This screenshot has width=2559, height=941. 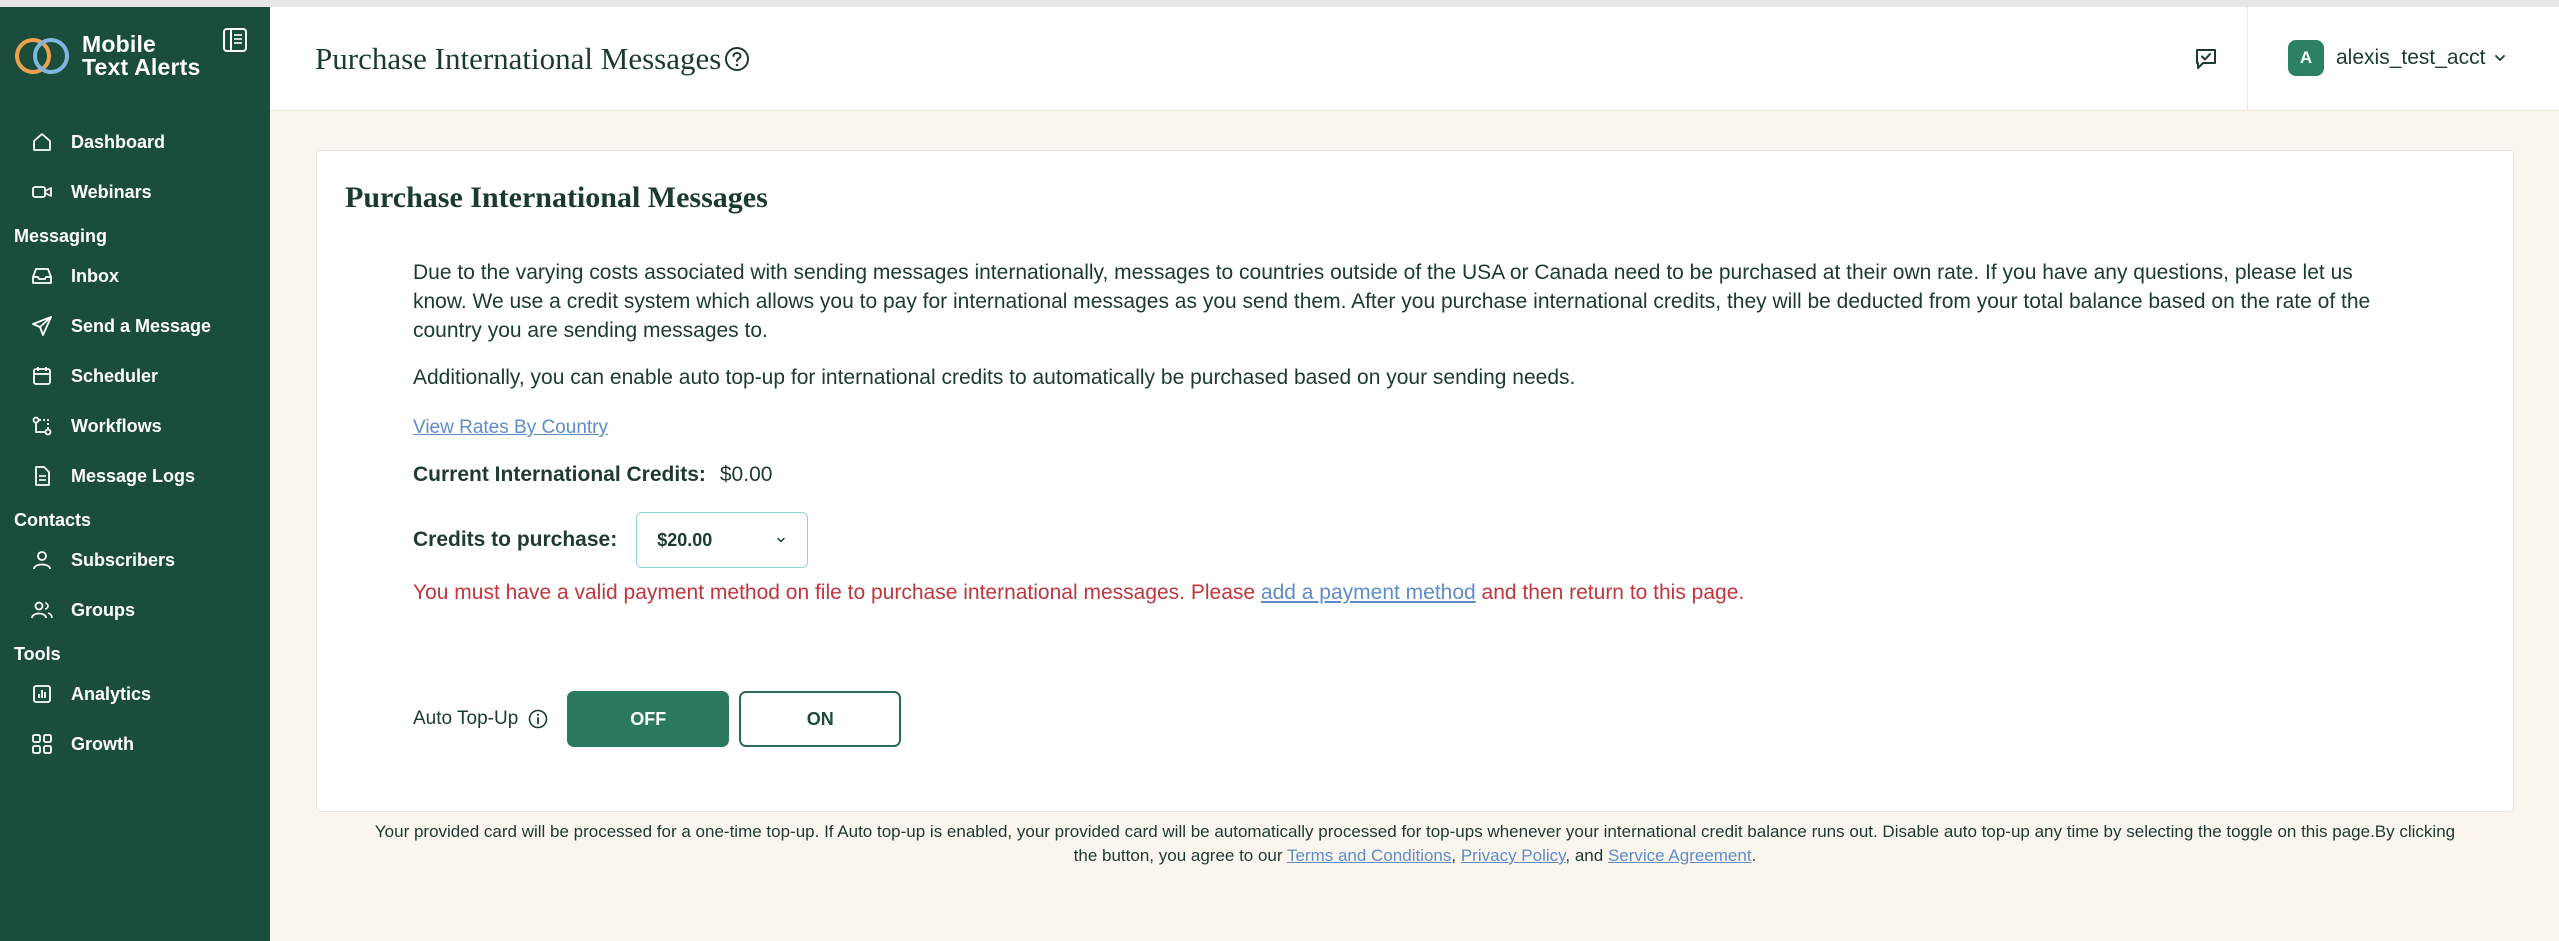 What do you see at coordinates (559, 474) in the screenshot?
I see `current-credits-label: Current International Credits:` at bounding box center [559, 474].